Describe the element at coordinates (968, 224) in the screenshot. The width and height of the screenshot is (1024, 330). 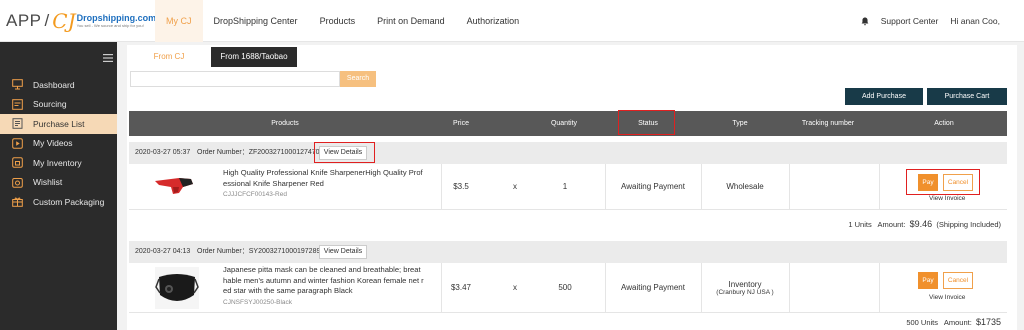
I see `summary-note: (Shipping Included)` at that location.